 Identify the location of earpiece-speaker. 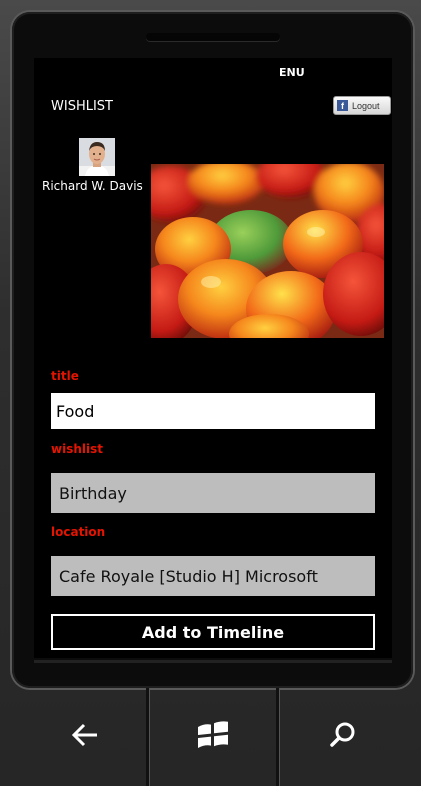
(213, 37).